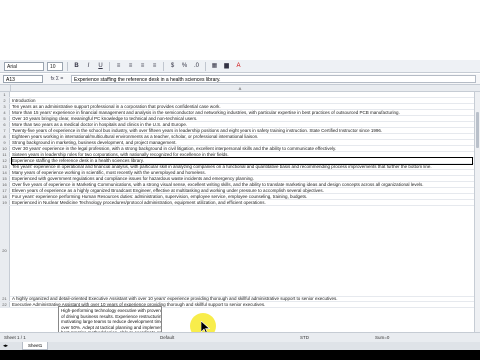 The image size is (480, 360). I want to click on currency-icon: $, so click(172, 66).